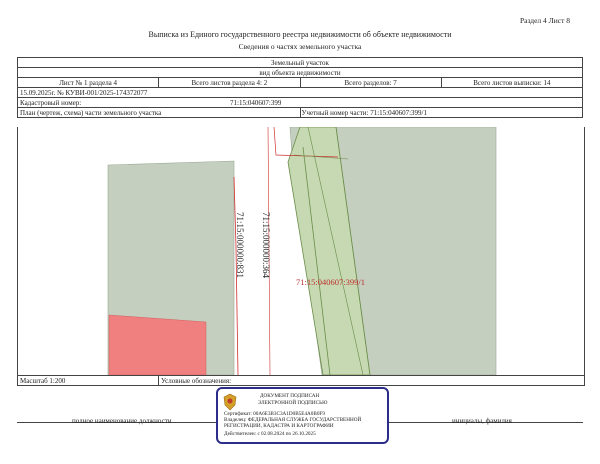  I want to click on parcel-part-label: 71:15:040607:399/1, so click(330, 282).